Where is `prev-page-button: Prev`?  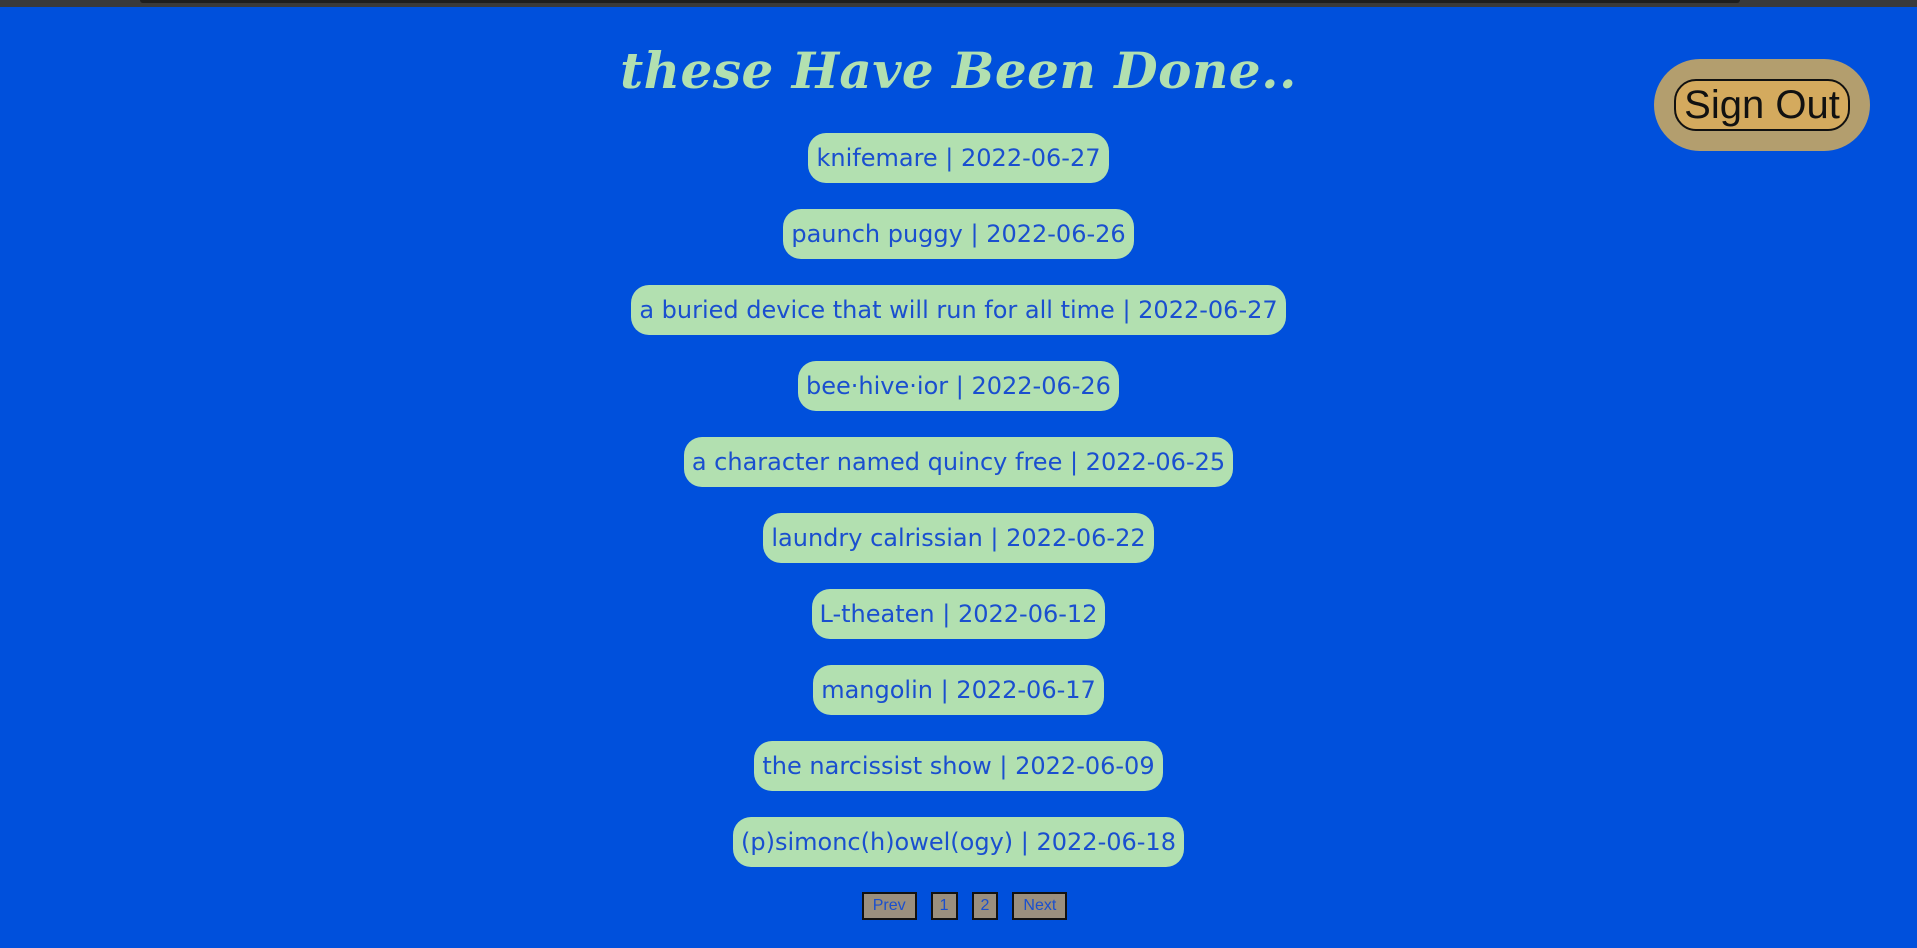
prev-page-button: Prev is located at coordinates (889, 906).